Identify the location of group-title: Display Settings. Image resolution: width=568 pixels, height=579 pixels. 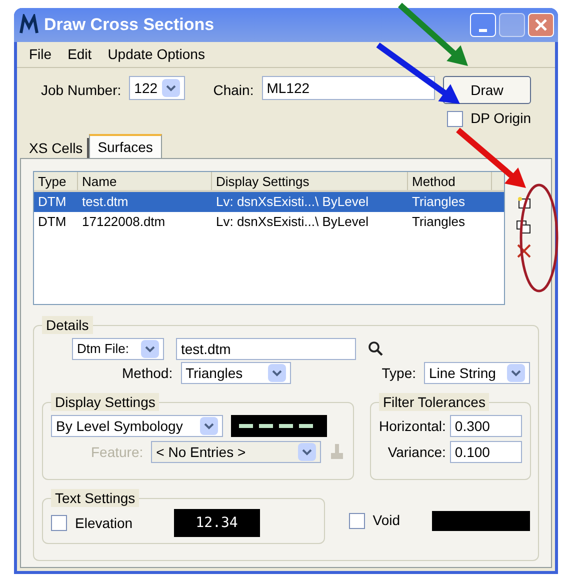
(105, 402).